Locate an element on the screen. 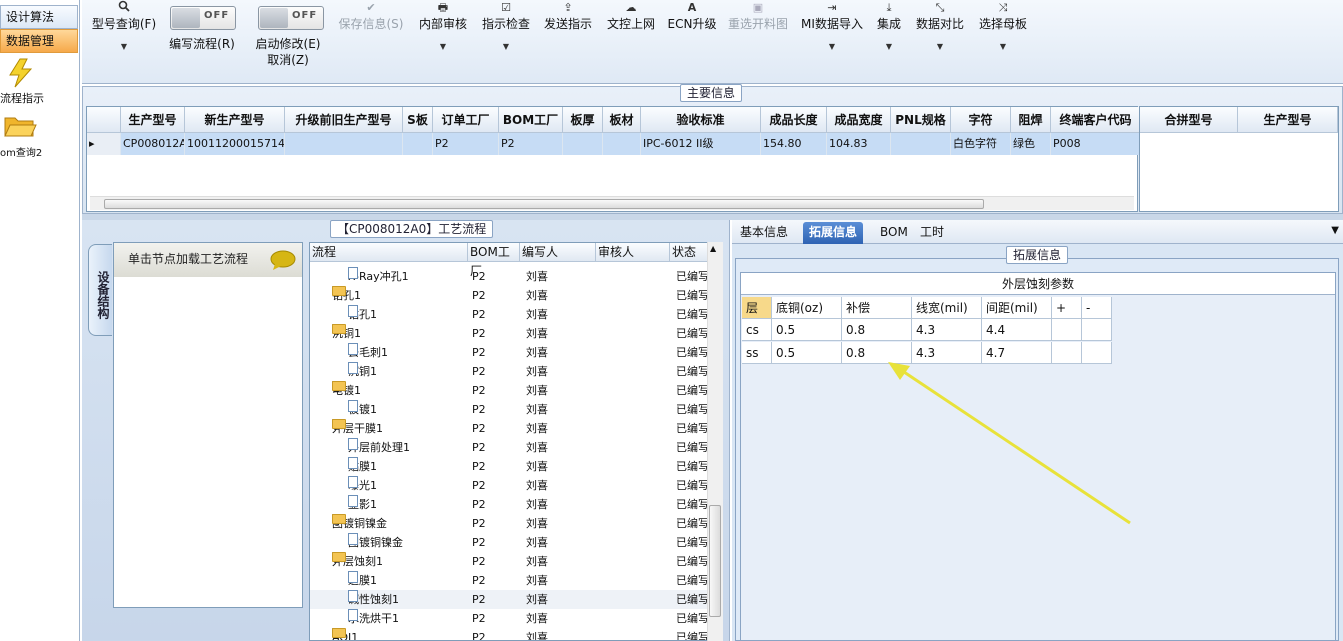  mi-import-button: ⇥ MI数据导入 ▼ is located at coordinates (832, 25).